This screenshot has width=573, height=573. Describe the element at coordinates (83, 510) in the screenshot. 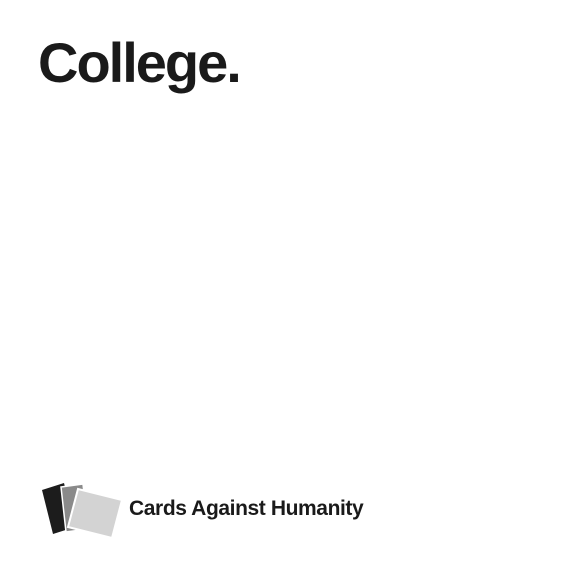

I see `stacked-cards-icon` at that location.